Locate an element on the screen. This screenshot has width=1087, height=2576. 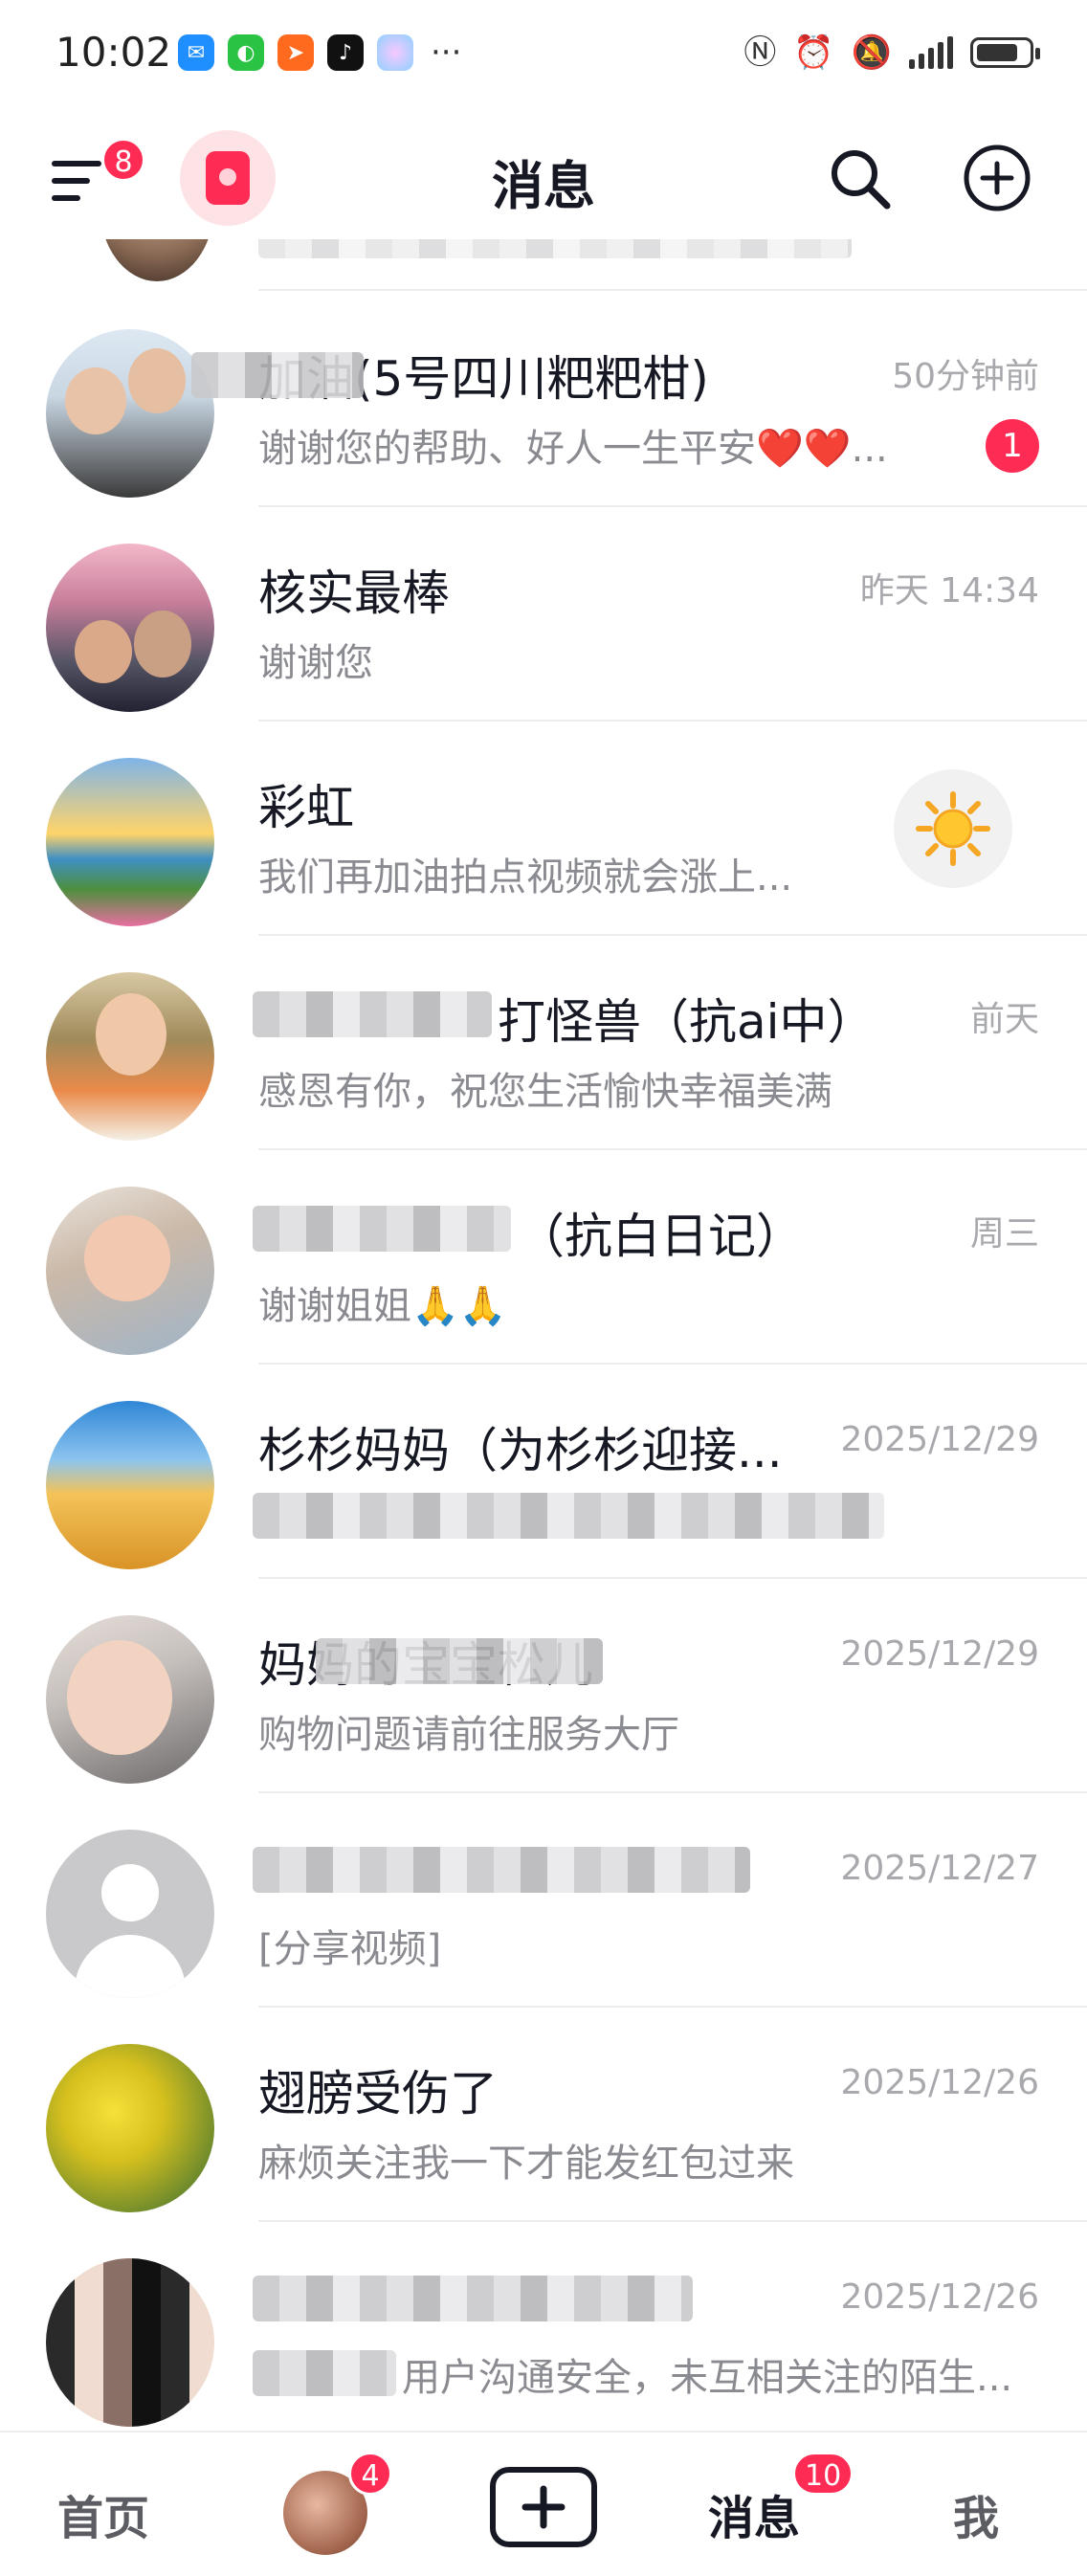
status-app-icons: ✉ ◐ ➤ ♪ ··· is located at coordinates (320, 52).